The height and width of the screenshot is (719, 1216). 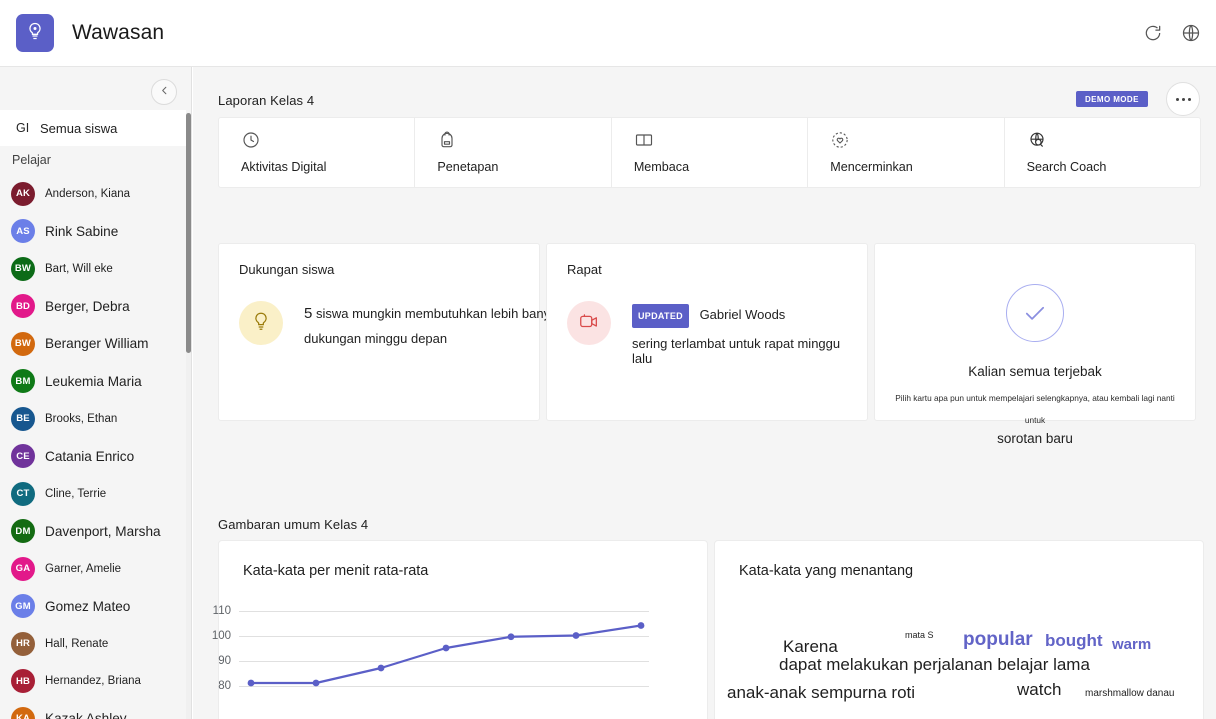 I want to click on student-name: Hernandez, Briana, so click(x=93, y=681).